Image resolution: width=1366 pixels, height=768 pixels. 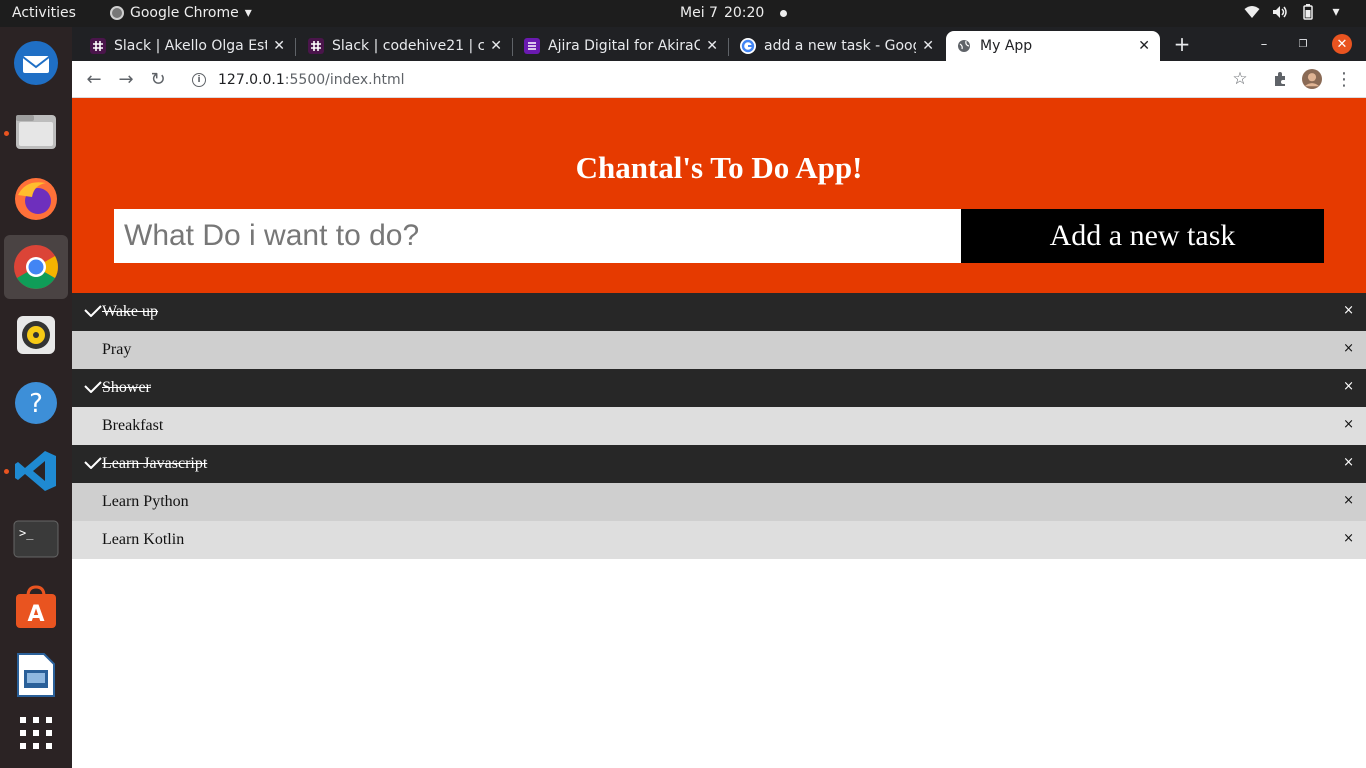 I want to click on profile-avatar, so click(x=1312, y=79).